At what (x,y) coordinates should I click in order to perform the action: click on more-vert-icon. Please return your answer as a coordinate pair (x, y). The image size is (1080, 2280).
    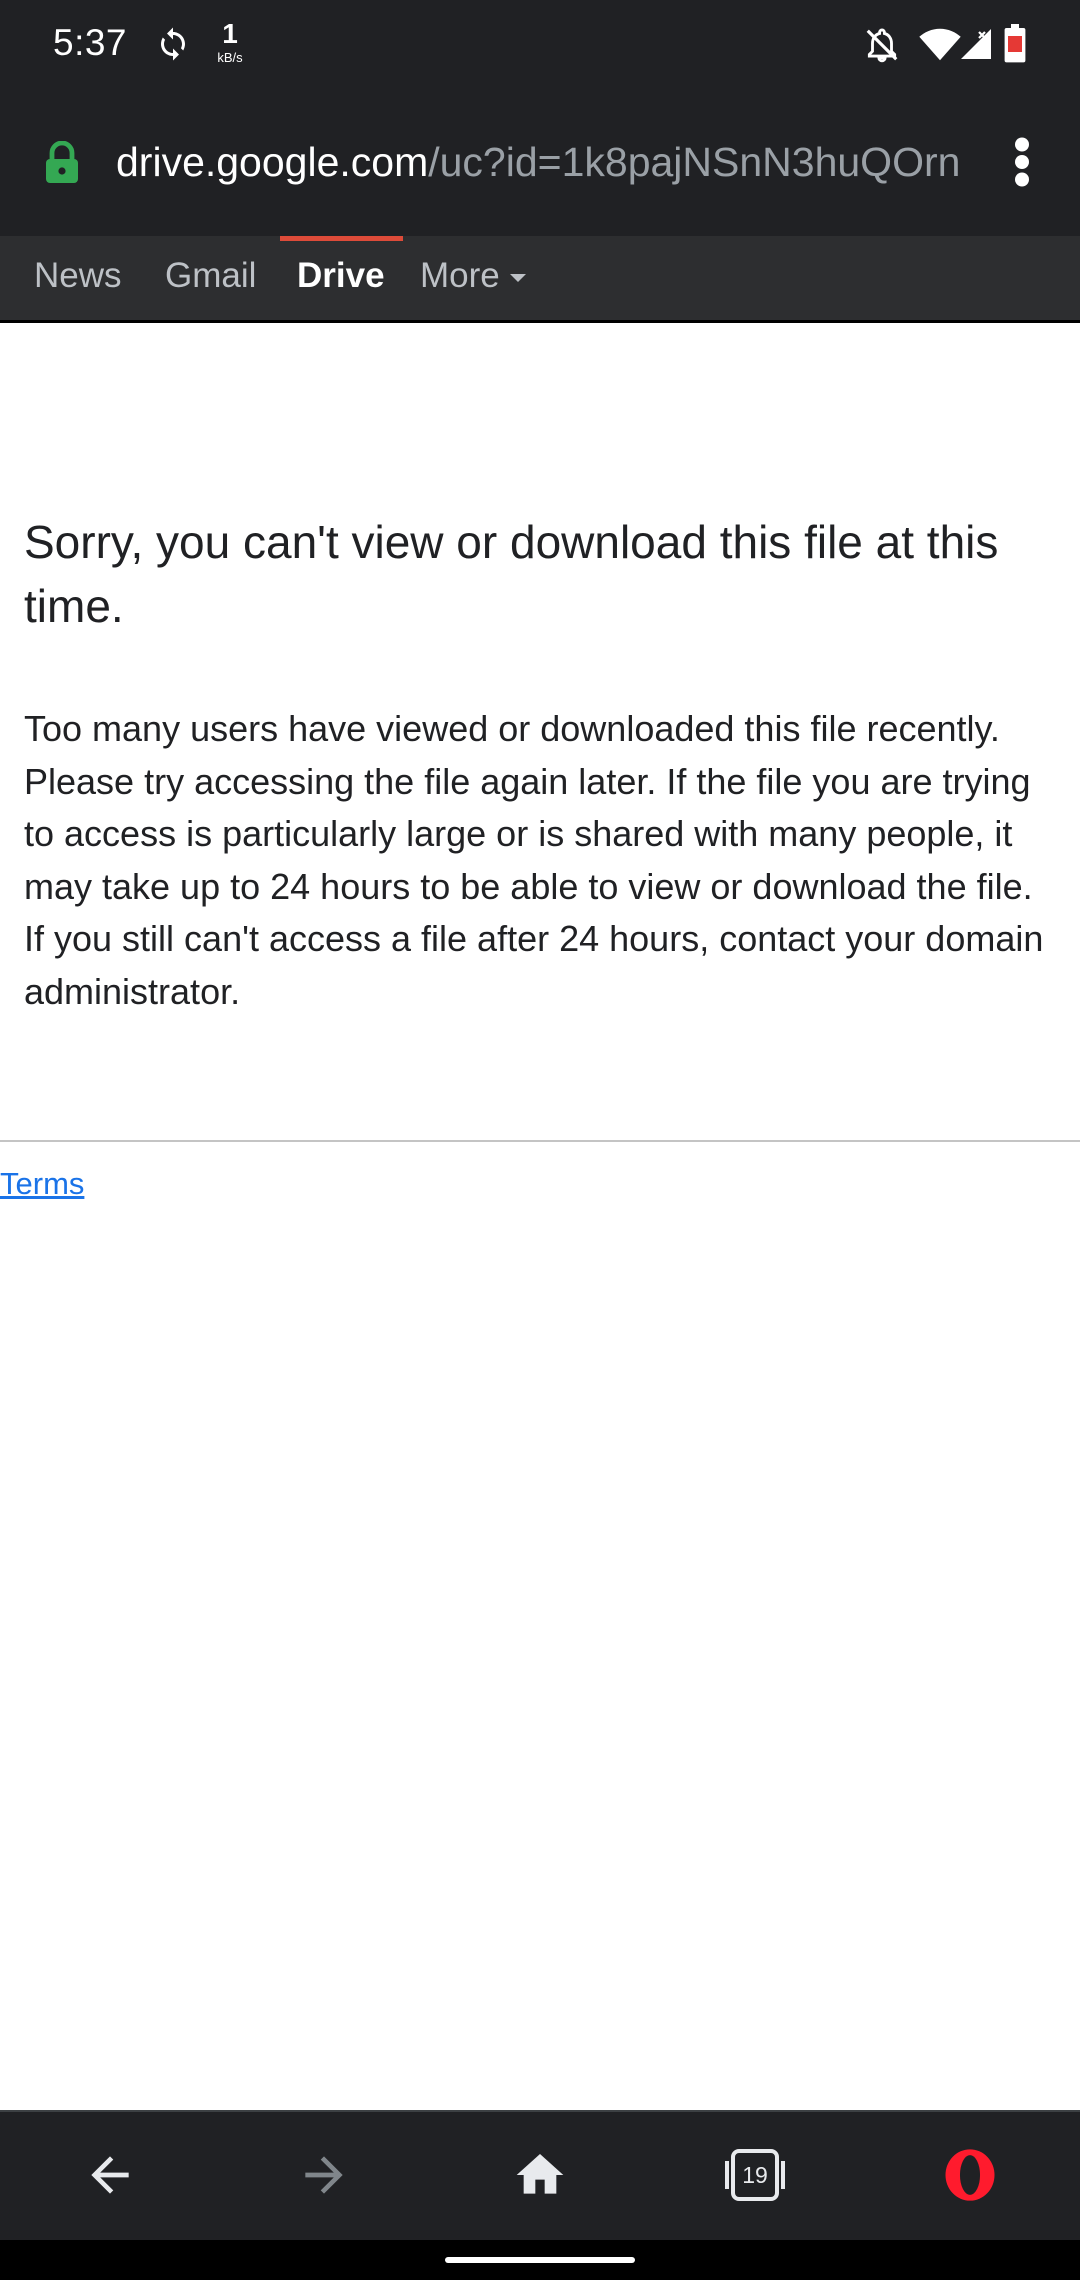
    Looking at the image, I should click on (1022, 164).